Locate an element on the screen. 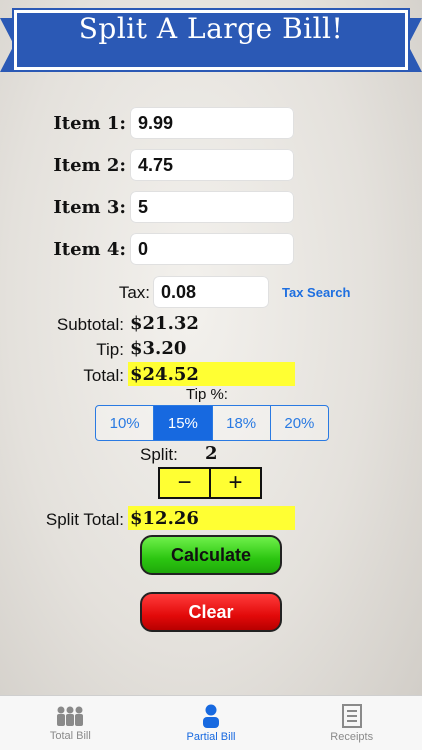 The image size is (422, 750). split-total-value: $12.26 is located at coordinates (164, 518).